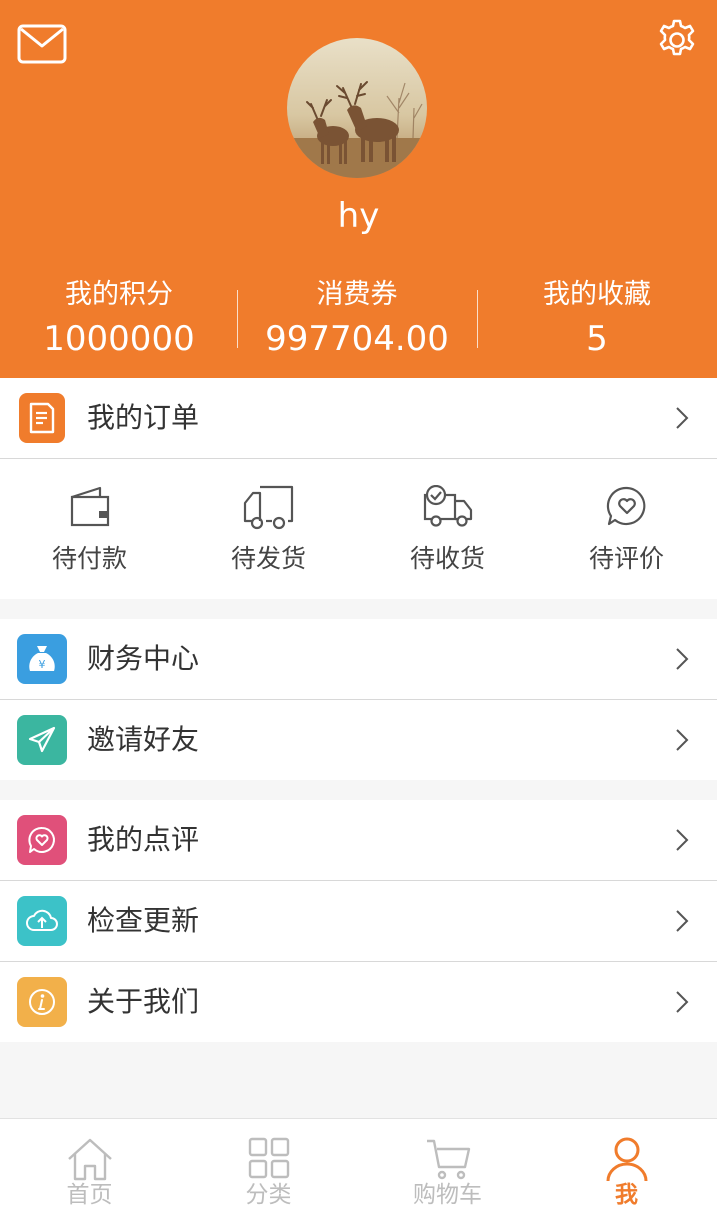 Image resolution: width=717 pixels, height=1231 pixels. I want to click on cloud-upload-icon, so click(42, 921).